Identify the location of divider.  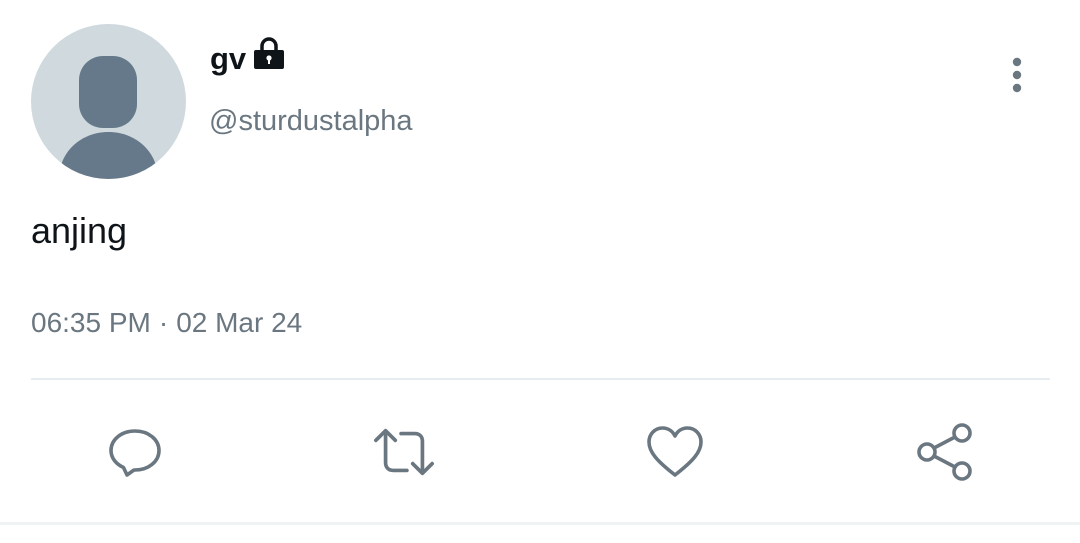
(540, 379).